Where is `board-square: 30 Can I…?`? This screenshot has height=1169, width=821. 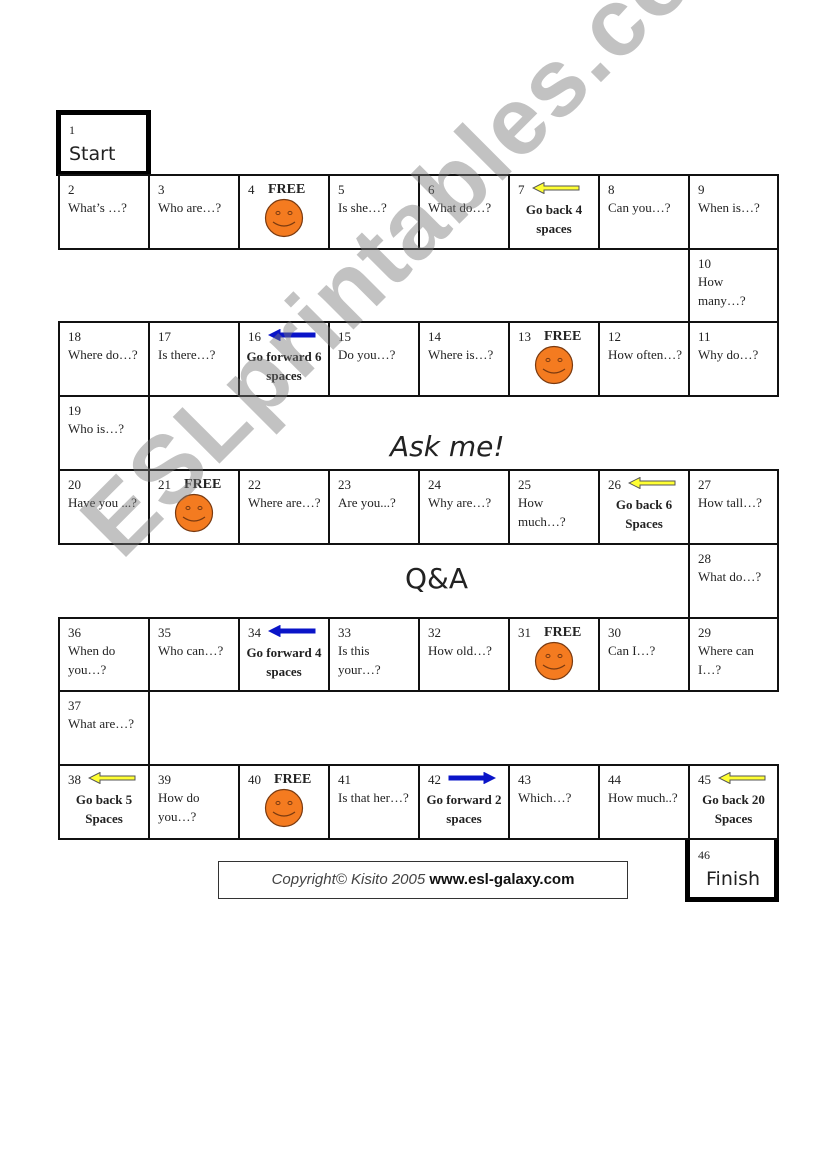 board-square: 30 Can I…? is located at coordinates (644, 654).